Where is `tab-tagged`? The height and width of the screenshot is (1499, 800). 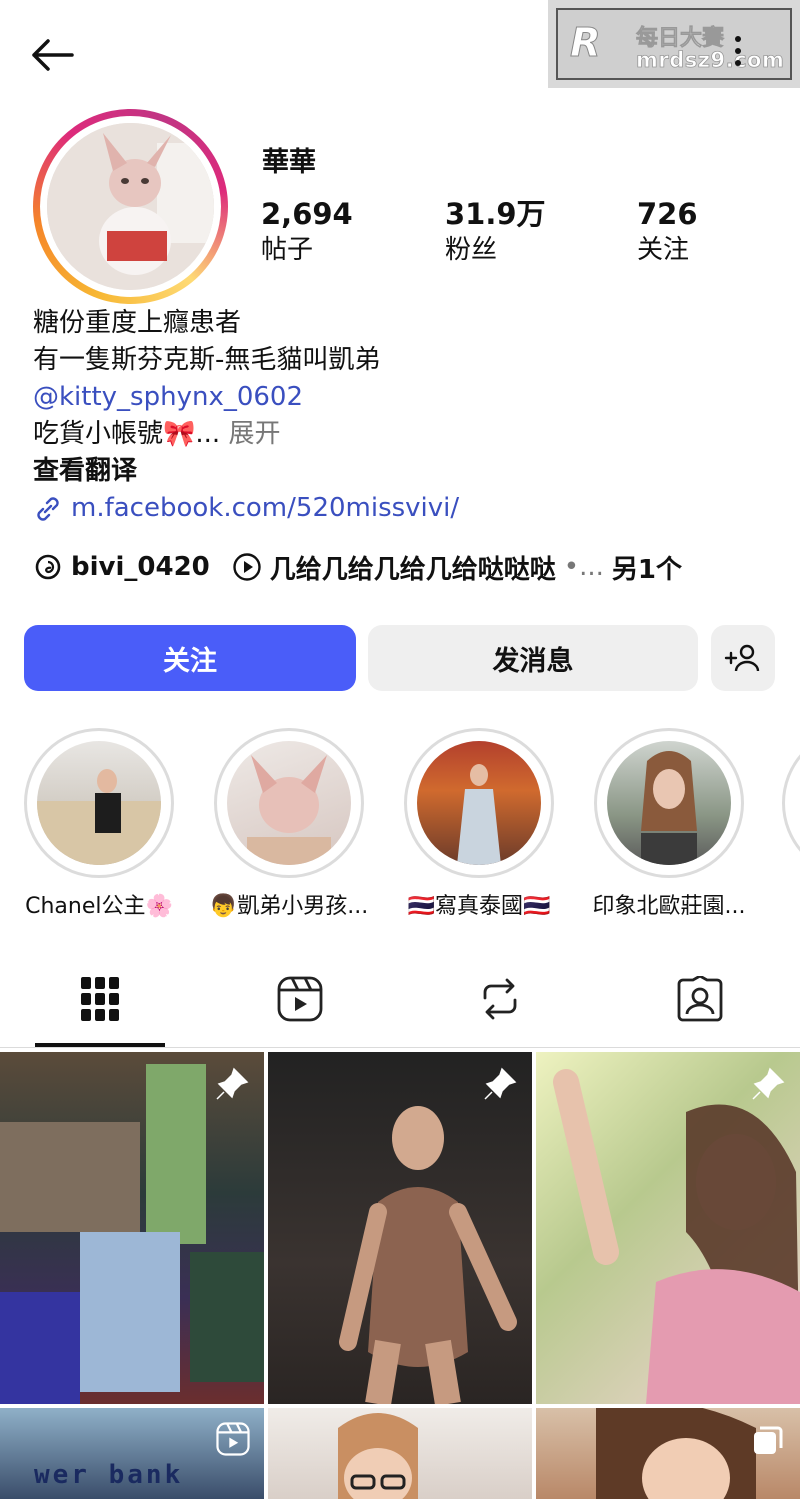 tab-tagged is located at coordinates (700, 999).